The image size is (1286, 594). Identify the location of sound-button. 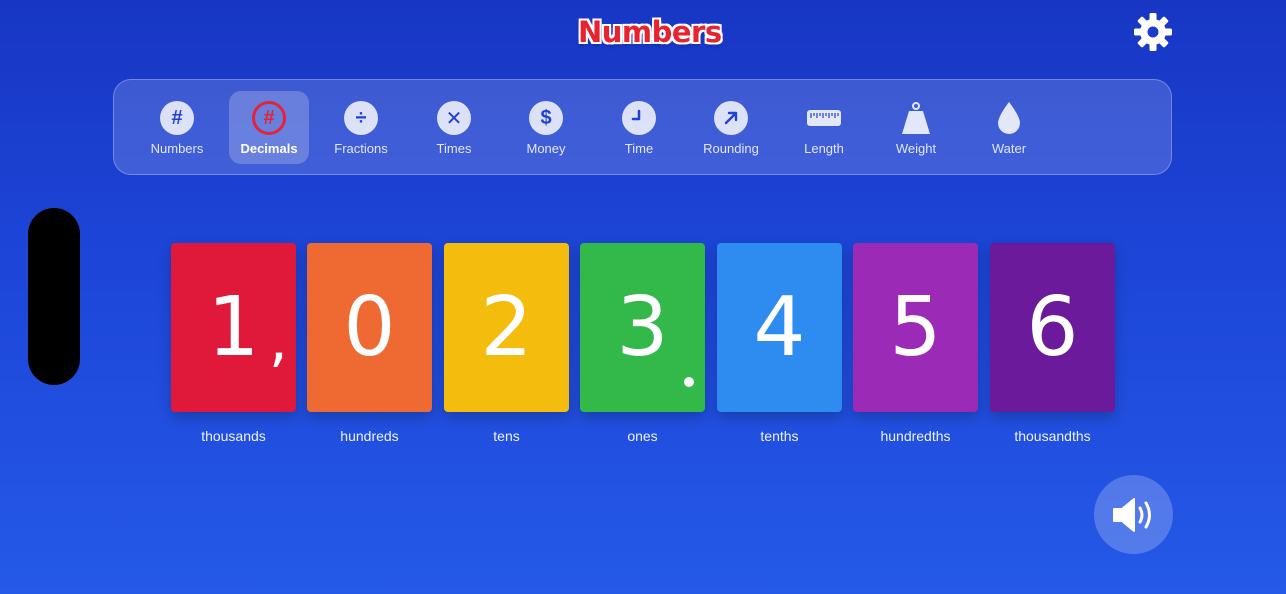
(1133, 514).